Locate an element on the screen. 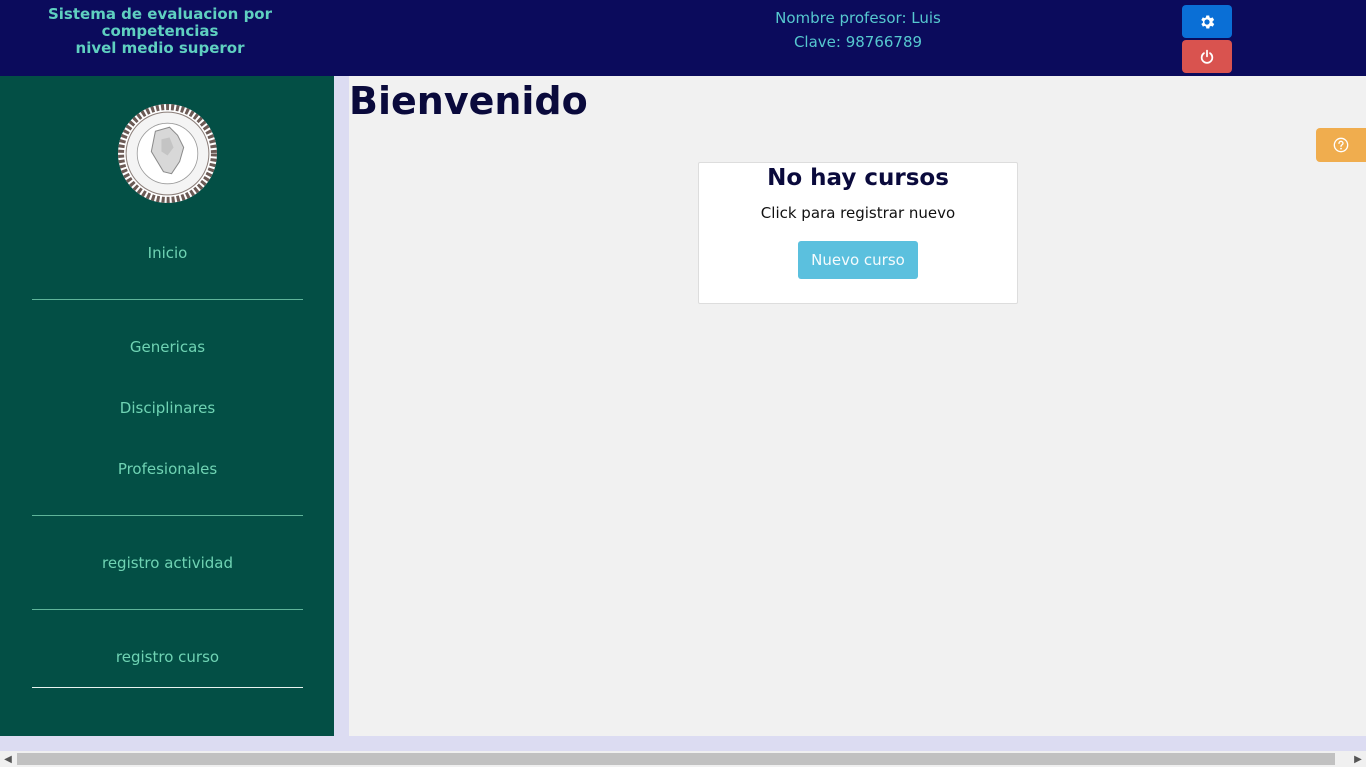 The height and width of the screenshot is (767, 1366). sidebar-item-inicio: Inicio is located at coordinates (167, 253).